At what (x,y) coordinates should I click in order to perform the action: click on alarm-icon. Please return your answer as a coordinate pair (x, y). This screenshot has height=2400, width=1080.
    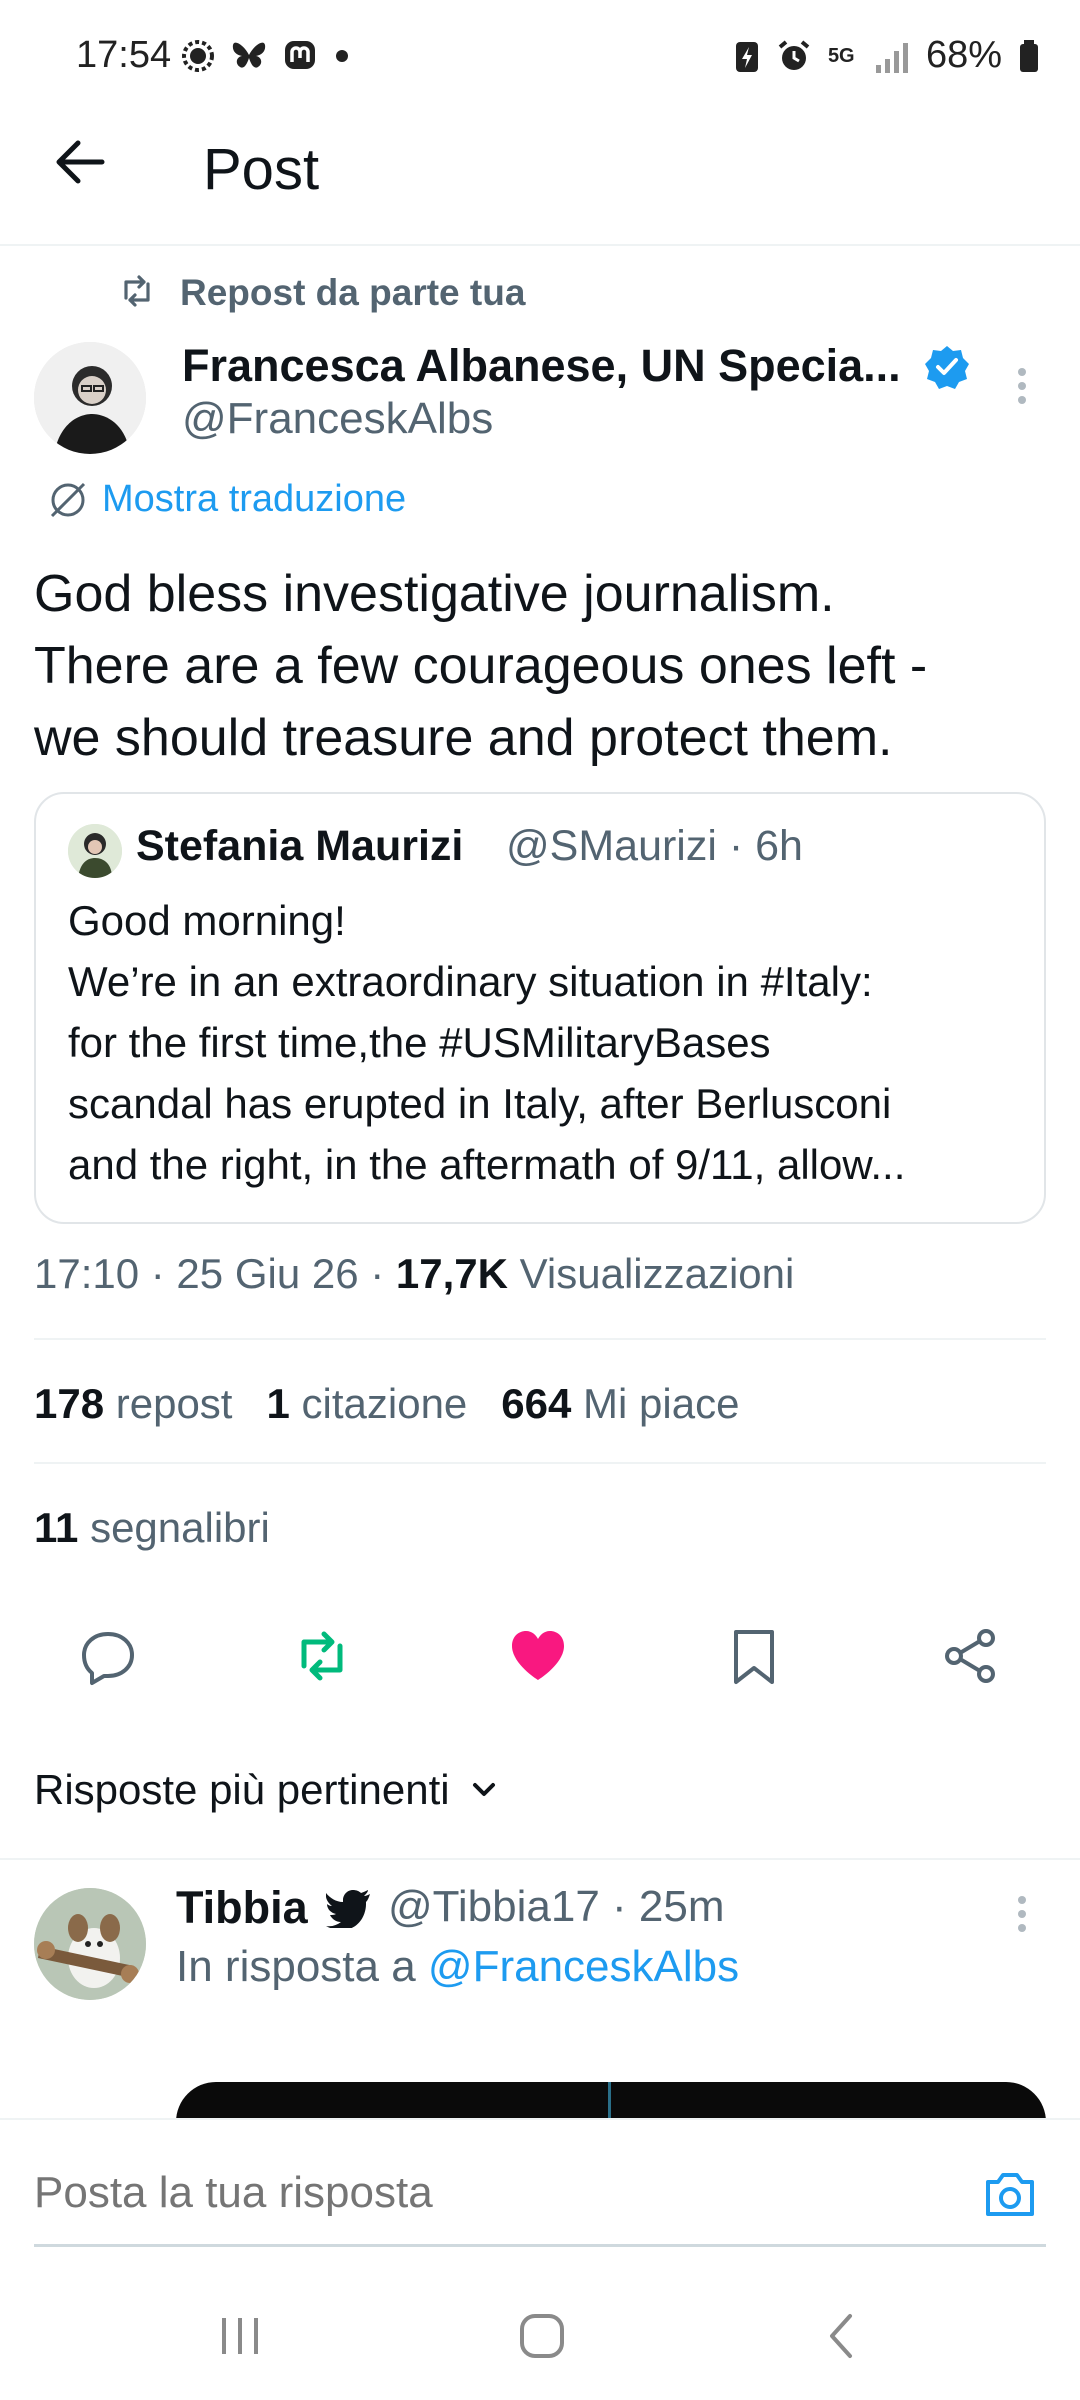
    Looking at the image, I should click on (794, 54).